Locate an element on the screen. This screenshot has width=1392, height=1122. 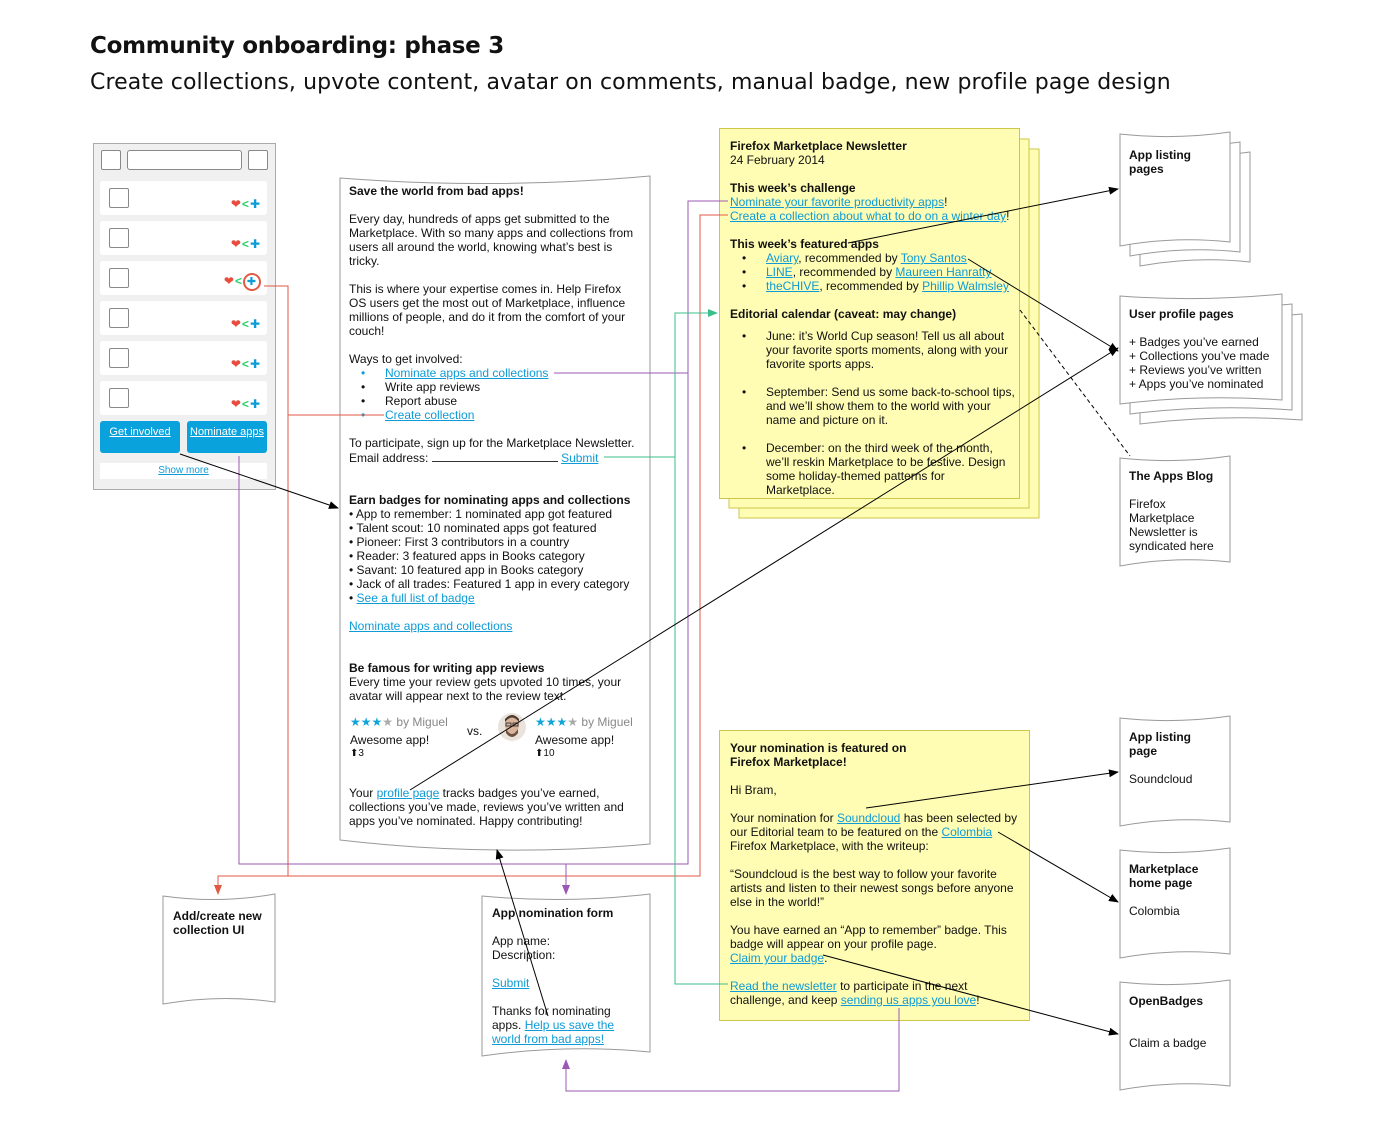
challenge-link-productivity: Nominate your favorite productivity apps is located at coordinates (837, 202).